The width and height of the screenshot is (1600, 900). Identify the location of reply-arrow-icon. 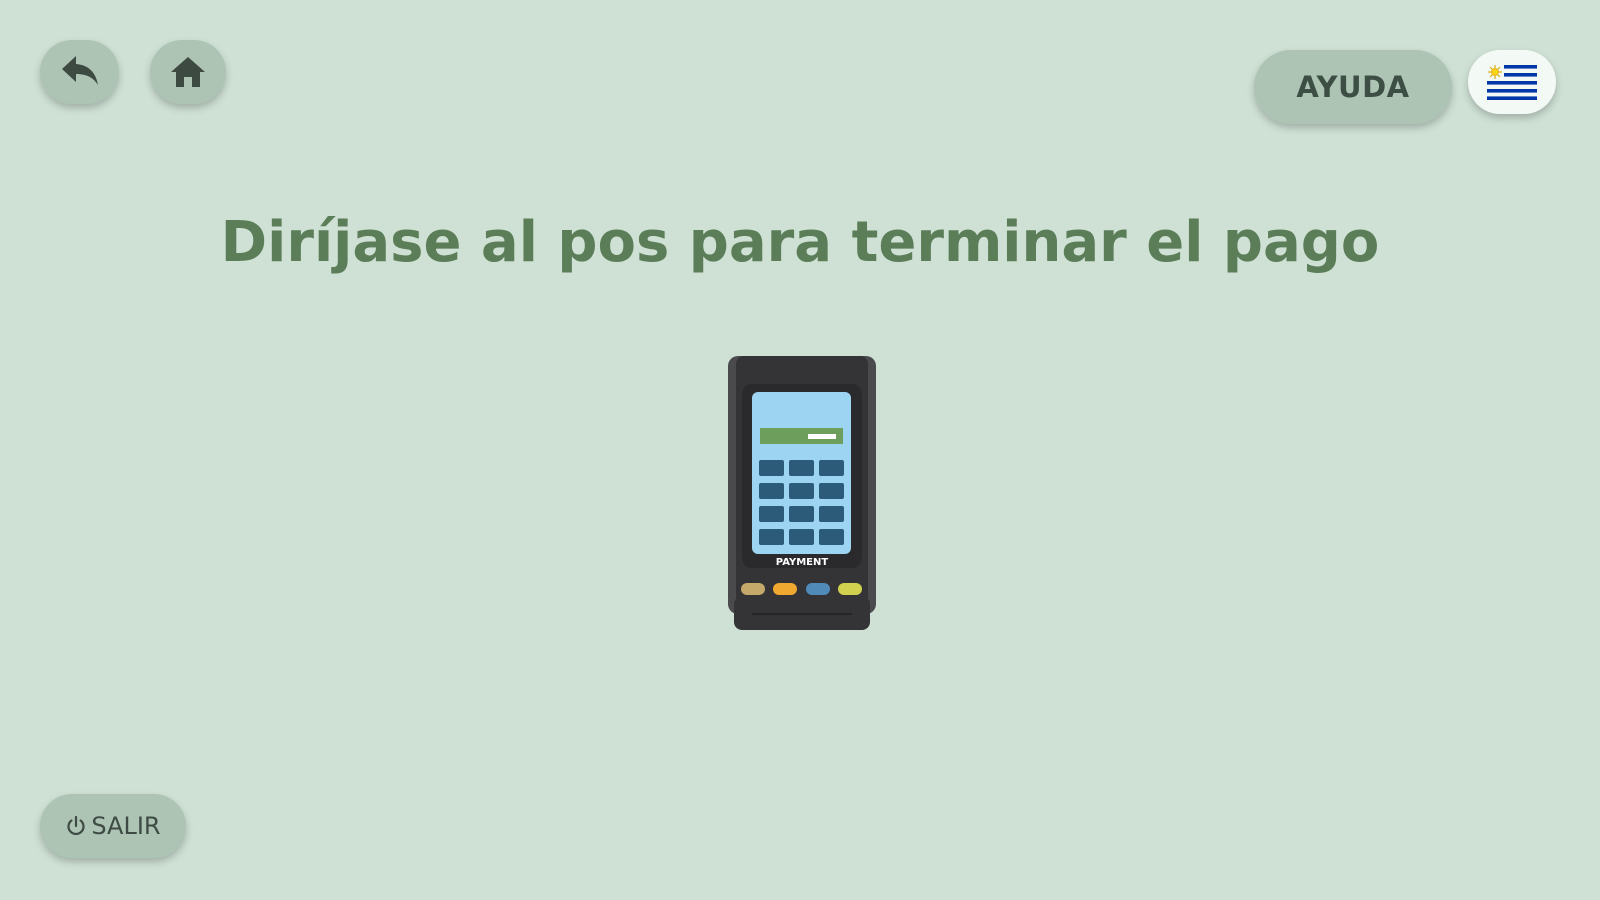
(79, 70).